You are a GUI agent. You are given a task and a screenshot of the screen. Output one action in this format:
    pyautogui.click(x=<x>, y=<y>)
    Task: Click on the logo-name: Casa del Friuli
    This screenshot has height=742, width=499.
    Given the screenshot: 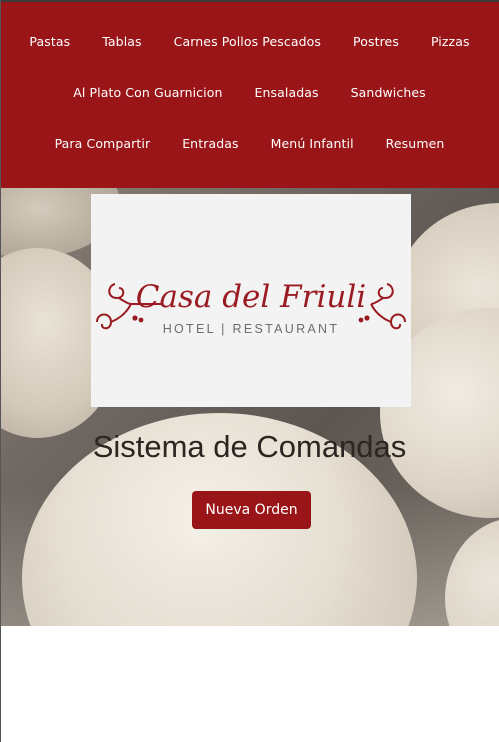 What is the action you would take?
    pyautogui.click(x=251, y=297)
    